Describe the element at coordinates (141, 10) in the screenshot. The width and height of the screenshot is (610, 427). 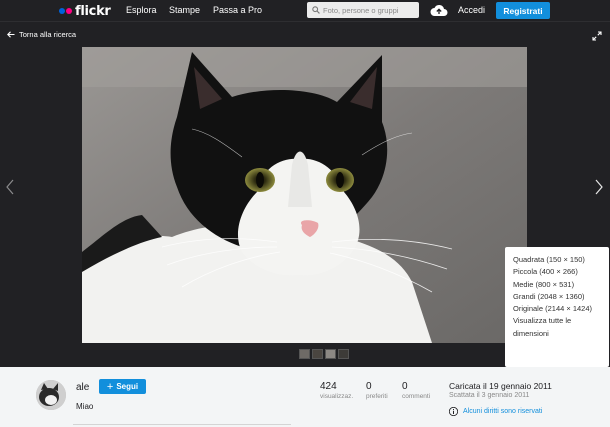
I see `nav-explore: Esplora` at that location.